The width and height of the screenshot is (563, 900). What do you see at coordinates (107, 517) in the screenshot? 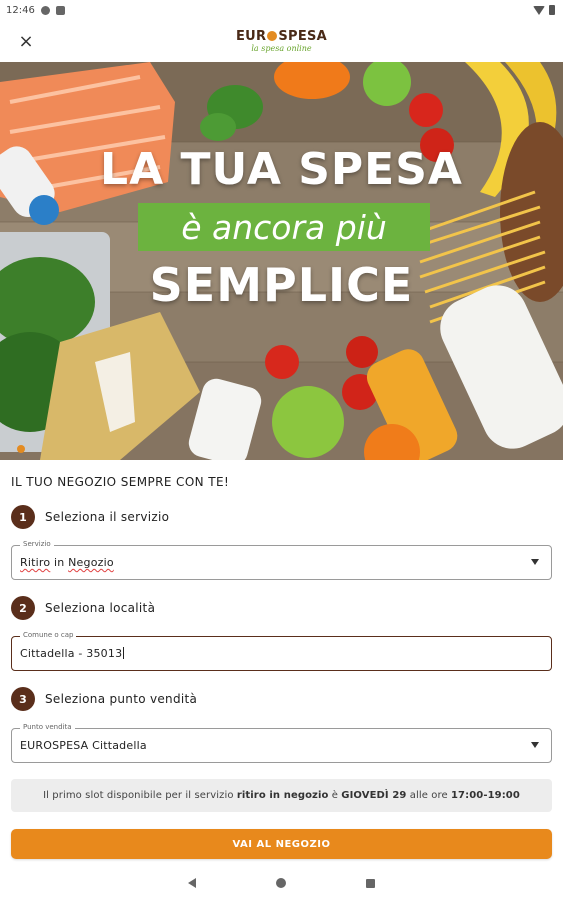
I see `step-1-label: Seleziona il servizio` at bounding box center [107, 517].